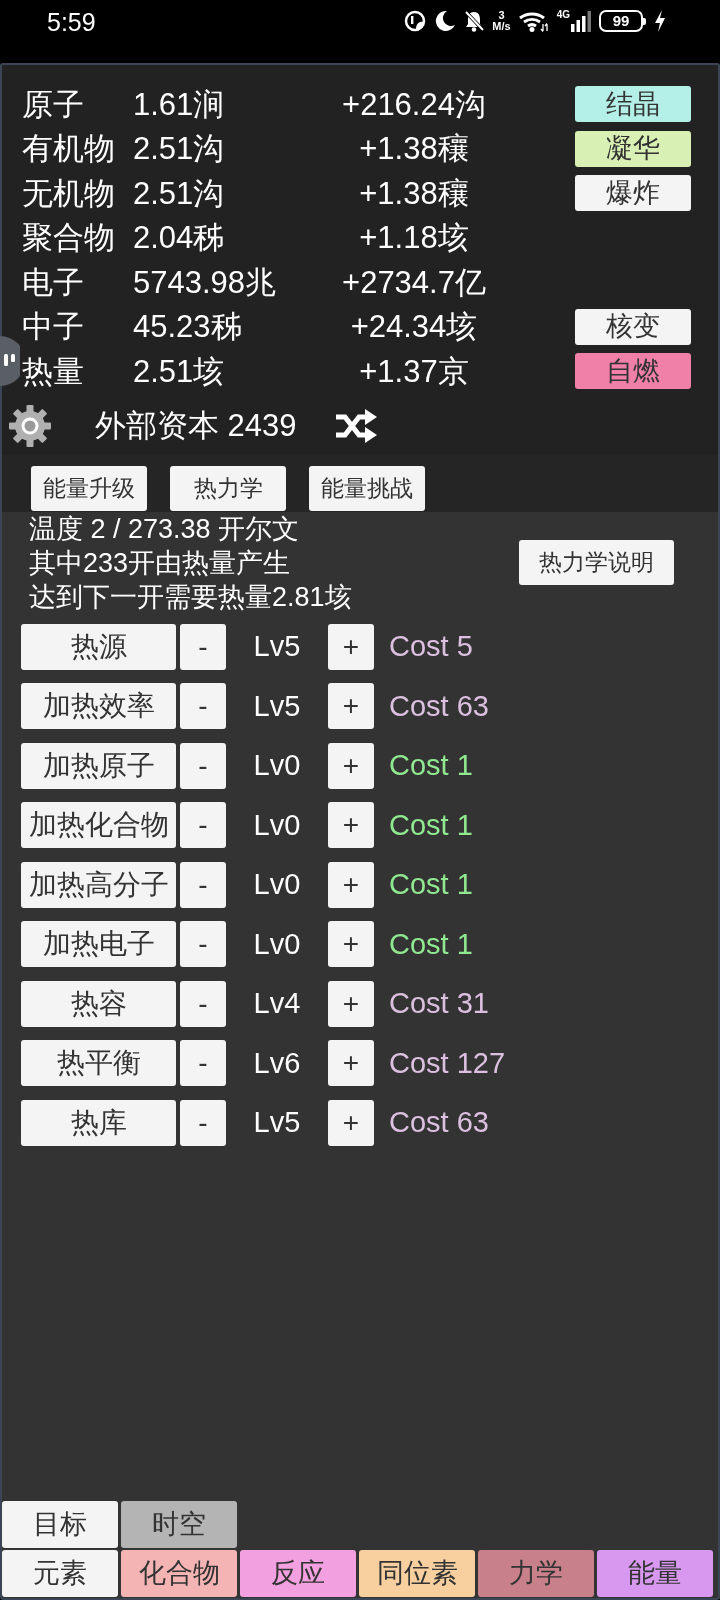 The height and width of the screenshot is (1600, 720). I want to click on net-speed-unit: M/s, so click(501, 26).